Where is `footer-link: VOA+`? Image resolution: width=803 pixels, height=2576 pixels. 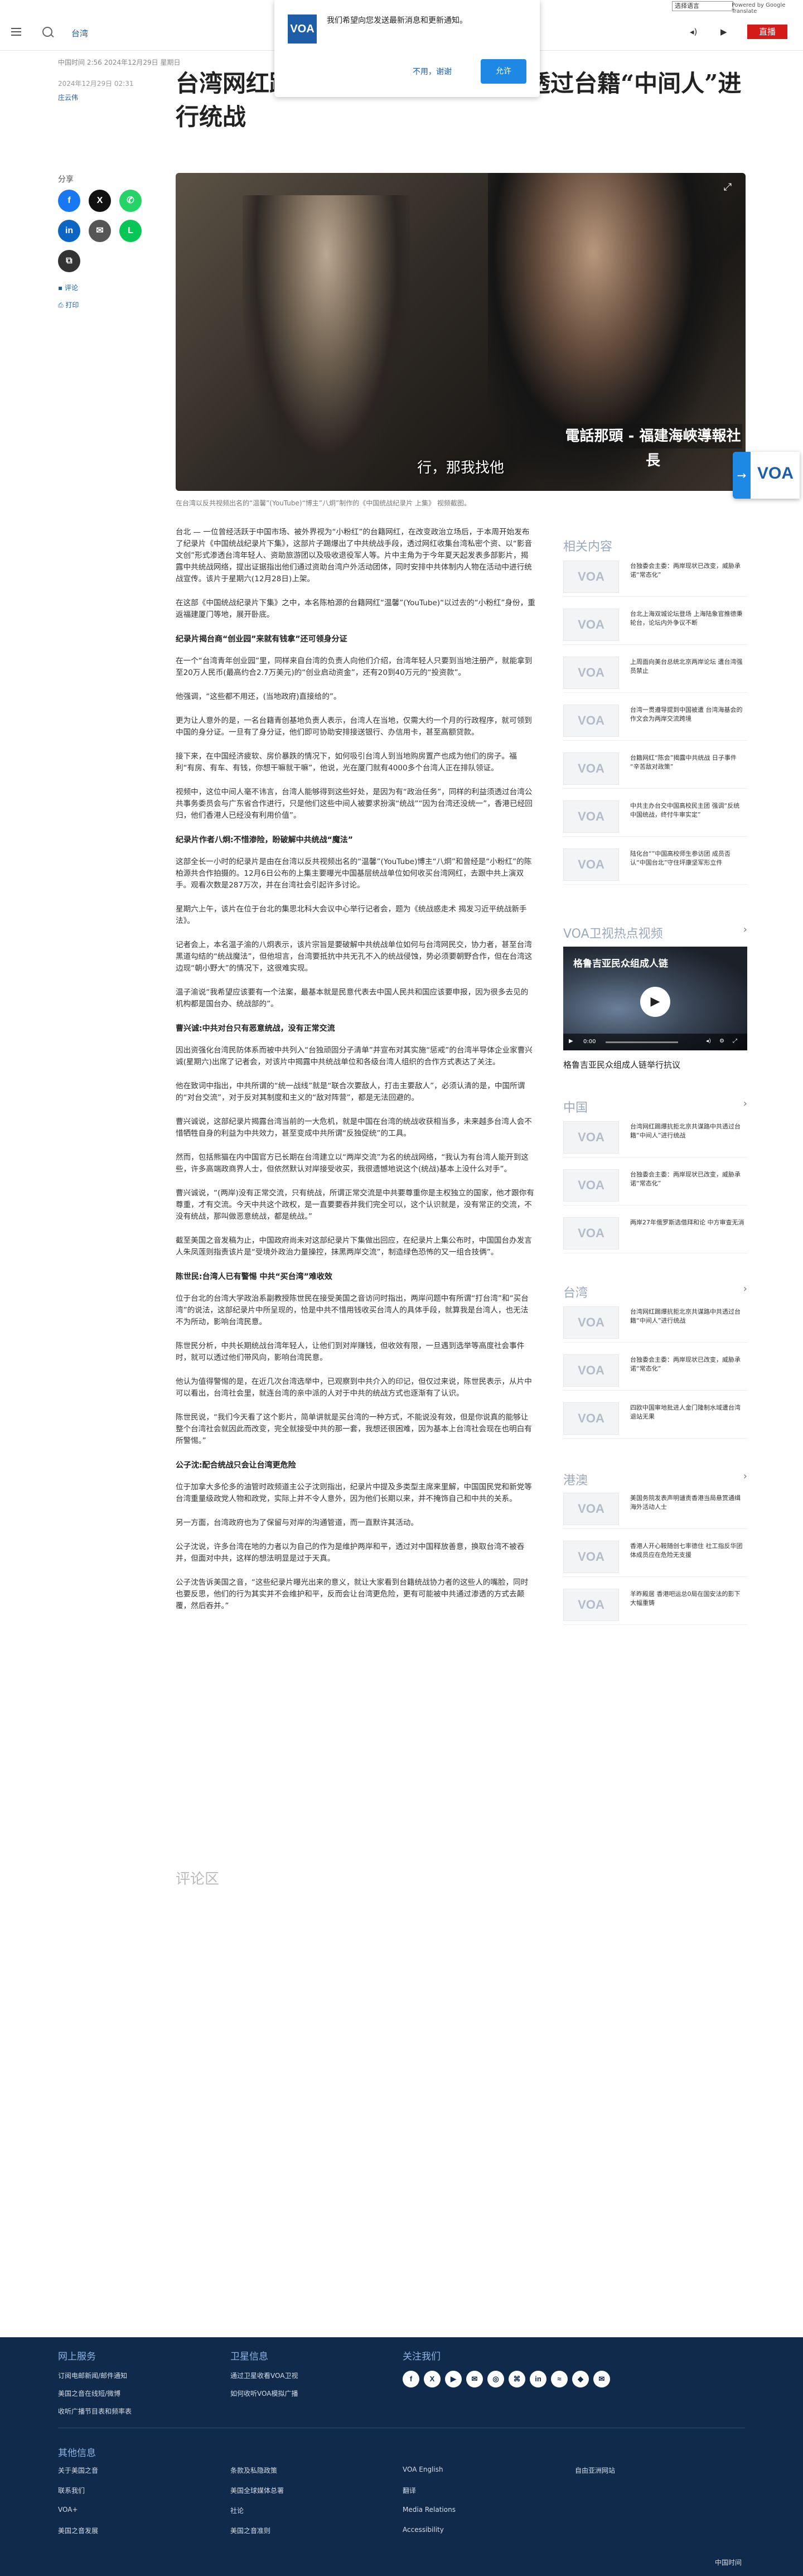
footer-link: VOA+ is located at coordinates (68, 2510).